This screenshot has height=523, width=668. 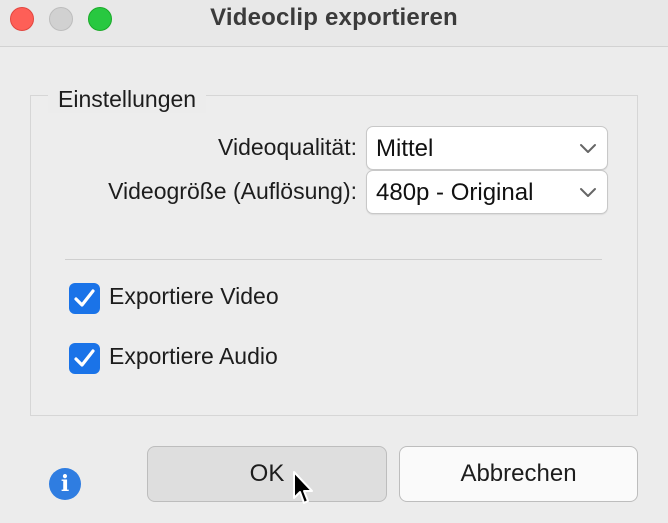 What do you see at coordinates (303, 487) in the screenshot?
I see `mouse-pointer-icon` at bounding box center [303, 487].